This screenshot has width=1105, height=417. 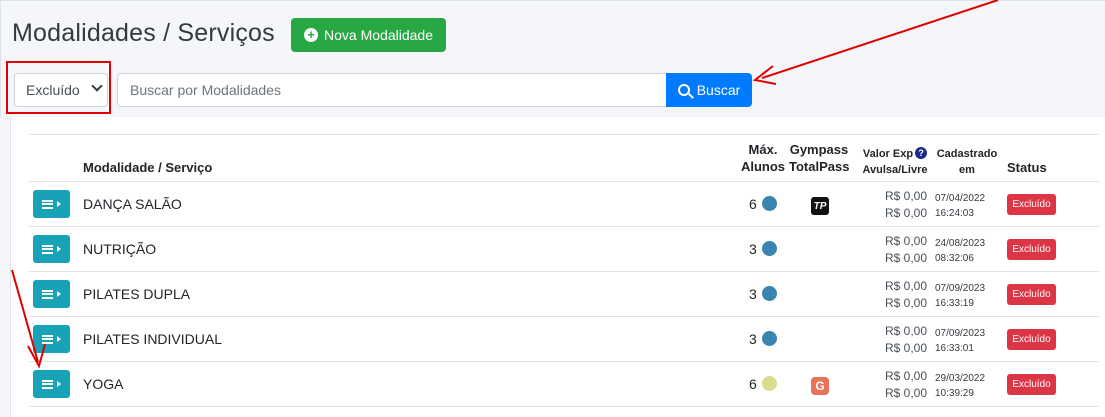 What do you see at coordinates (683, 90) in the screenshot?
I see `search-icon` at bounding box center [683, 90].